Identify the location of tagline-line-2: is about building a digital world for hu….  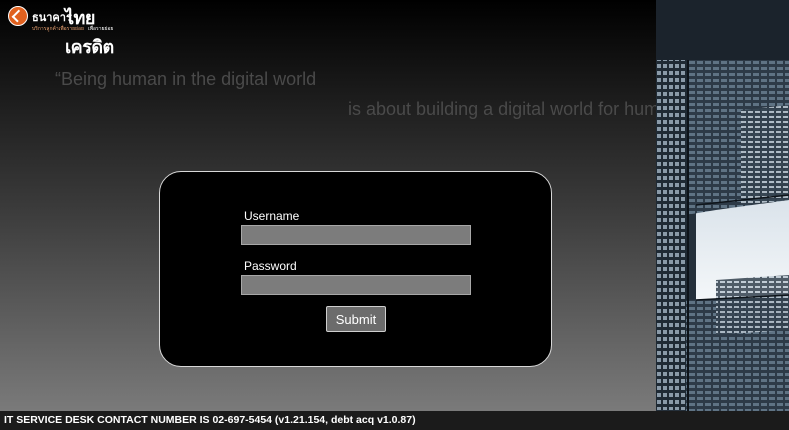
(502, 109).